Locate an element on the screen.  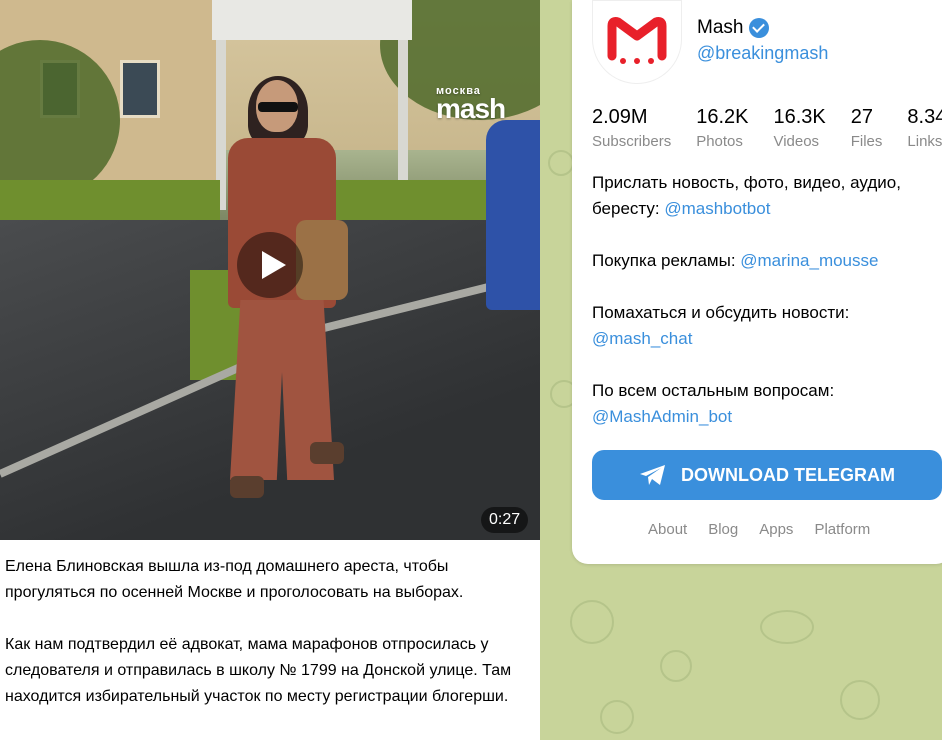
description-link: @mashbotbot is located at coordinates (717, 208).